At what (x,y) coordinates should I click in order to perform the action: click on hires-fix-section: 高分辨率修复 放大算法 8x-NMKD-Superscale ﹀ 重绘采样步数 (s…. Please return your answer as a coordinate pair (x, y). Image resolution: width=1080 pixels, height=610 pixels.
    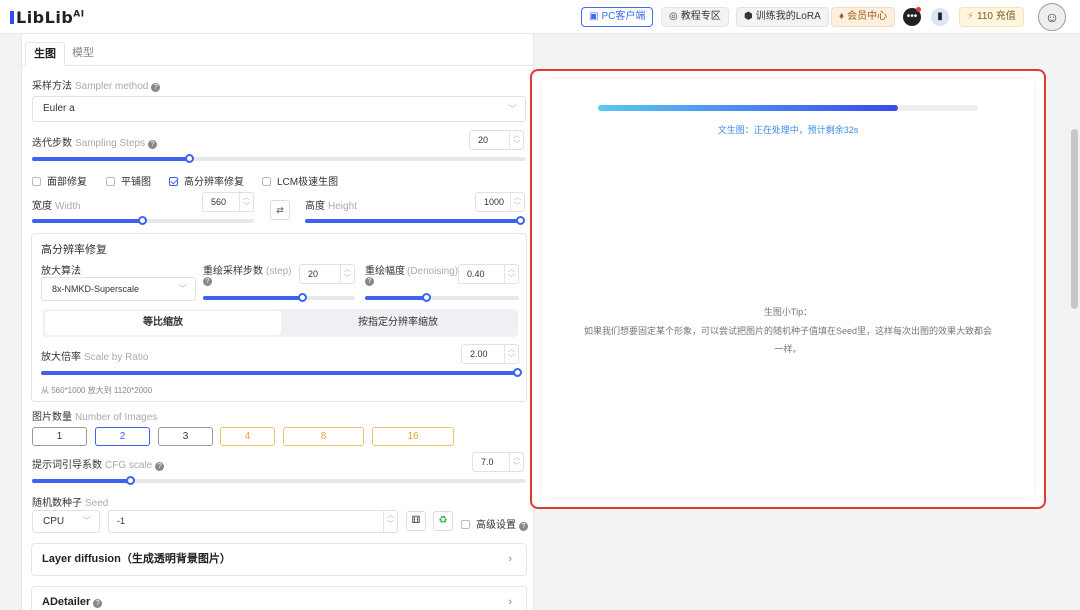
    Looking at the image, I should click on (279, 317).